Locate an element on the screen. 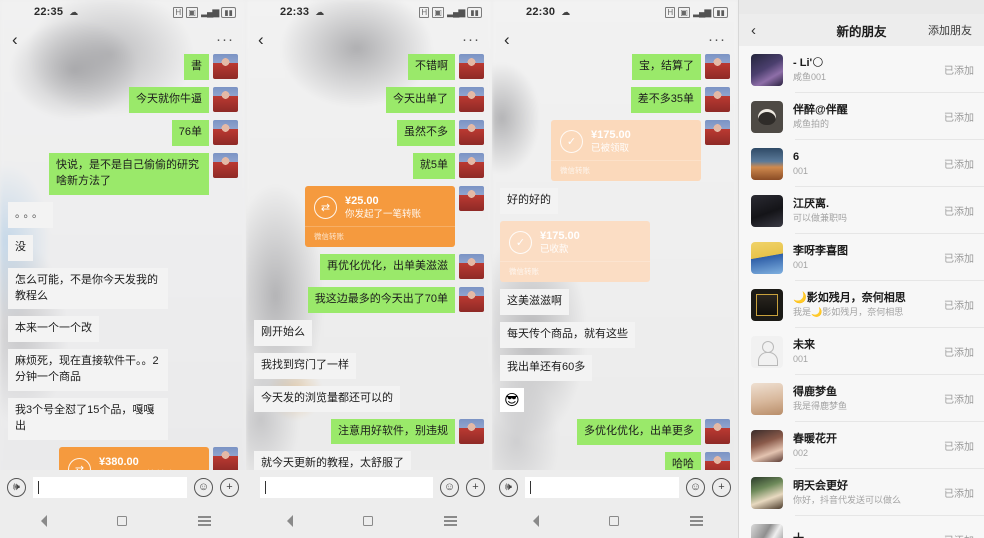  message-bubble: 我这边最多的今天出了70单 is located at coordinates (381, 299).